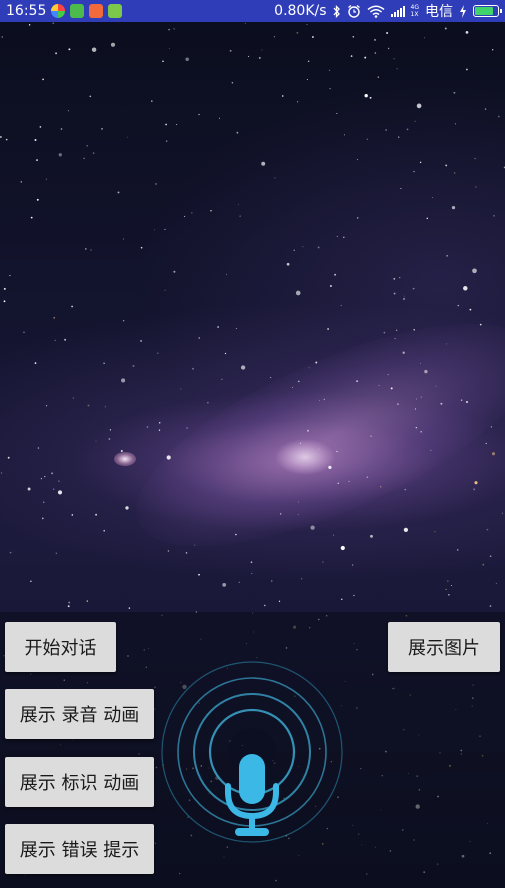  I want to click on show-error-tip-button: 展示 错误 提示, so click(79, 849).